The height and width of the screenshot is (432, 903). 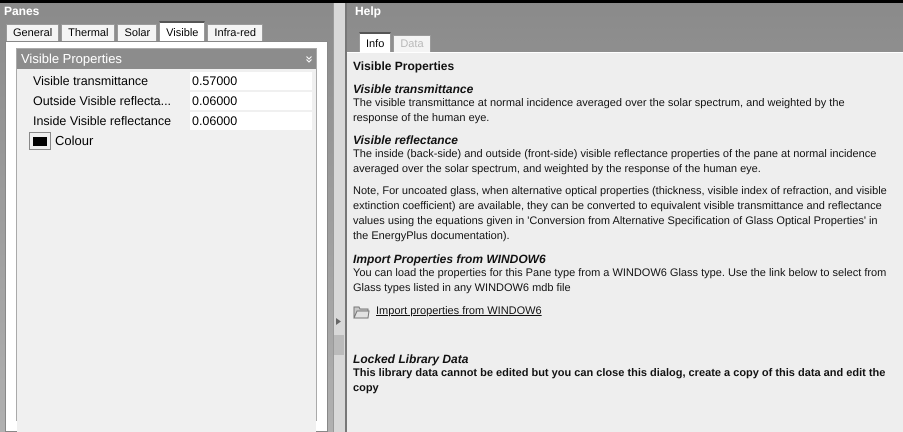 What do you see at coordinates (102, 121) in the screenshot?
I see `field-label: Inside Visible reflectance` at bounding box center [102, 121].